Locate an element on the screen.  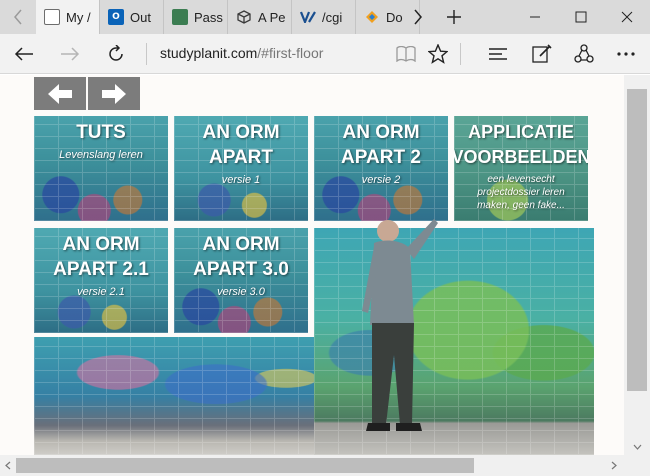
forward-button is located at coordinates (70, 54).